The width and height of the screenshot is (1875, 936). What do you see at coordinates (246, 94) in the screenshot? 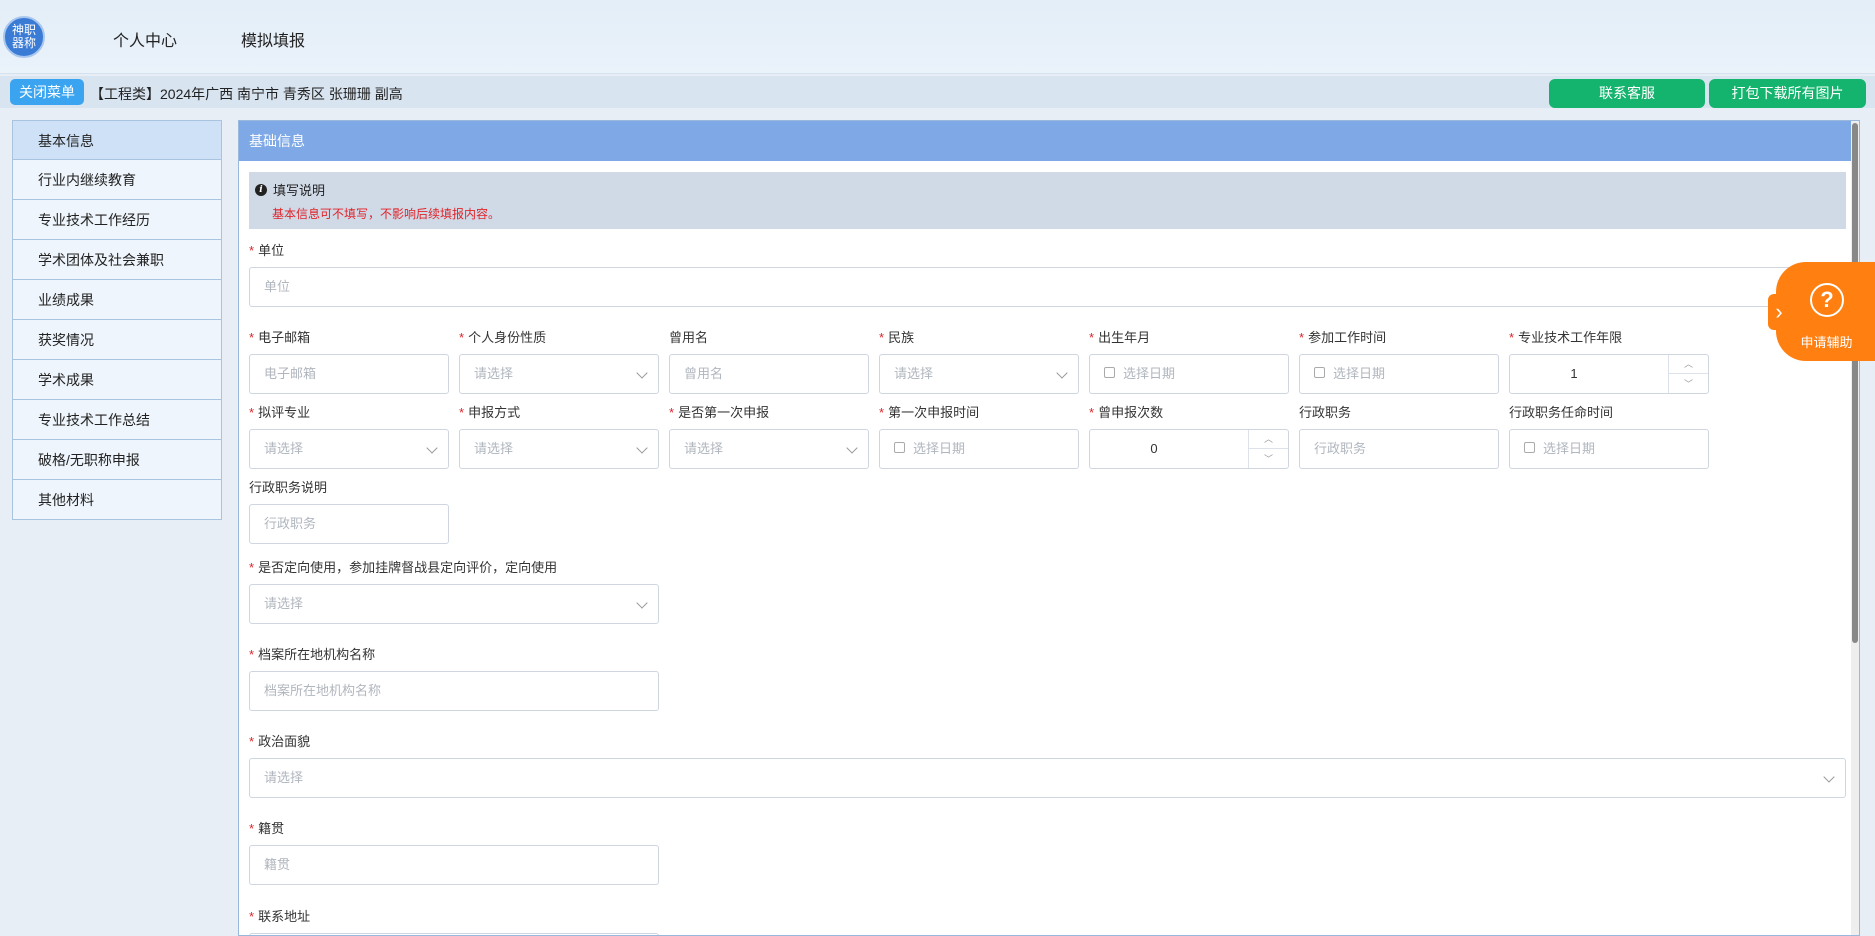
I see `breadcrumb: 【工程类】2024年广西 南宁市 青秀区 张珊珊 副高` at bounding box center [246, 94].